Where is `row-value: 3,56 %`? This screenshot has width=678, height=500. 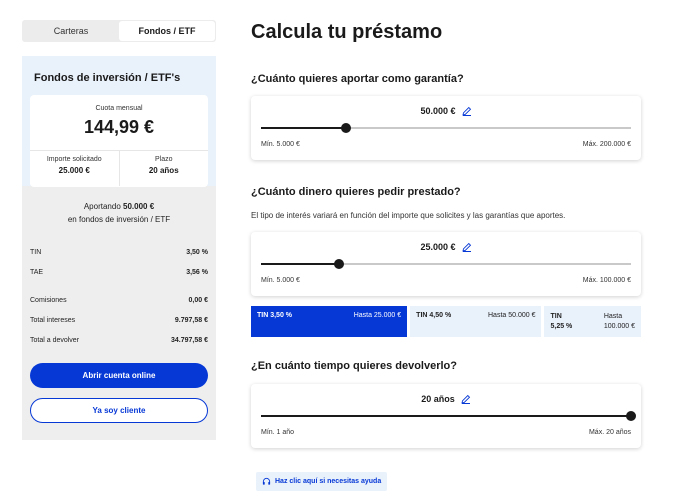
row-value: 3,56 % is located at coordinates (197, 272).